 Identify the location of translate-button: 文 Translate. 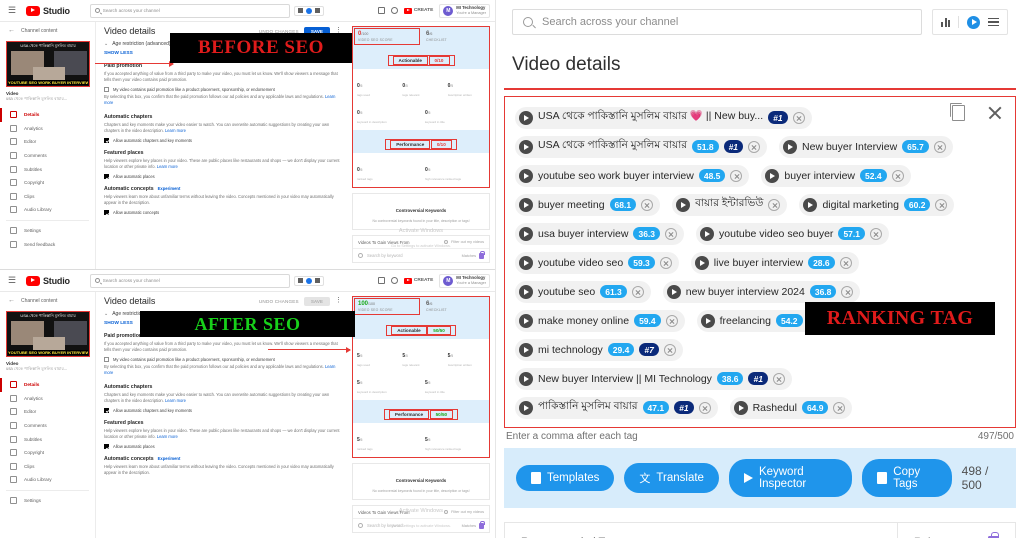
(671, 477).